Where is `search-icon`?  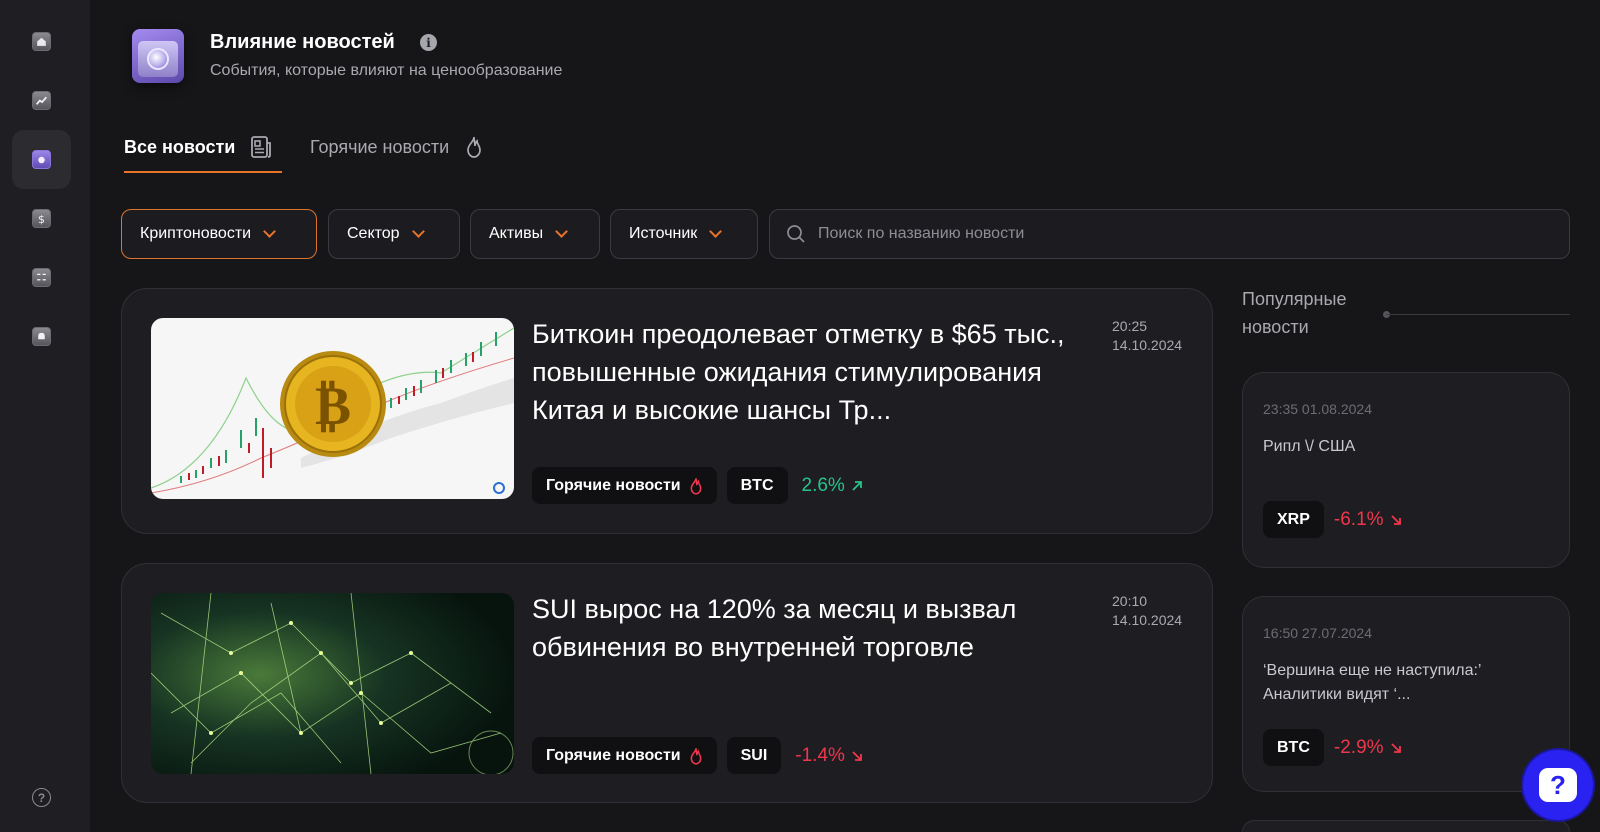 search-icon is located at coordinates (796, 234).